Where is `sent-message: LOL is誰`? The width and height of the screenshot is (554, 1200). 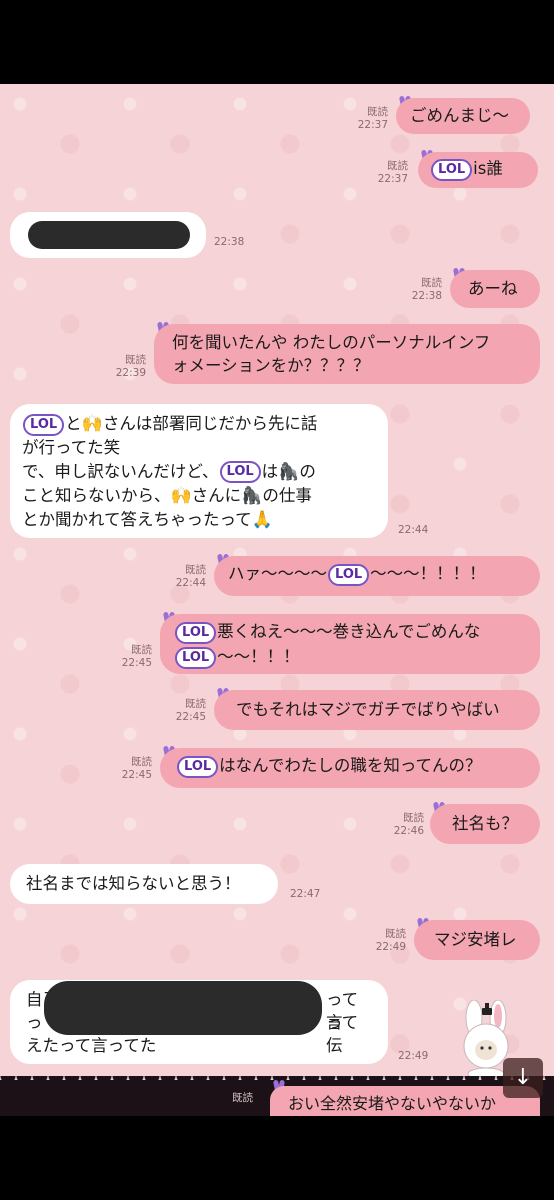 sent-message: LOL is誰 is located at coordinates (478, 170).